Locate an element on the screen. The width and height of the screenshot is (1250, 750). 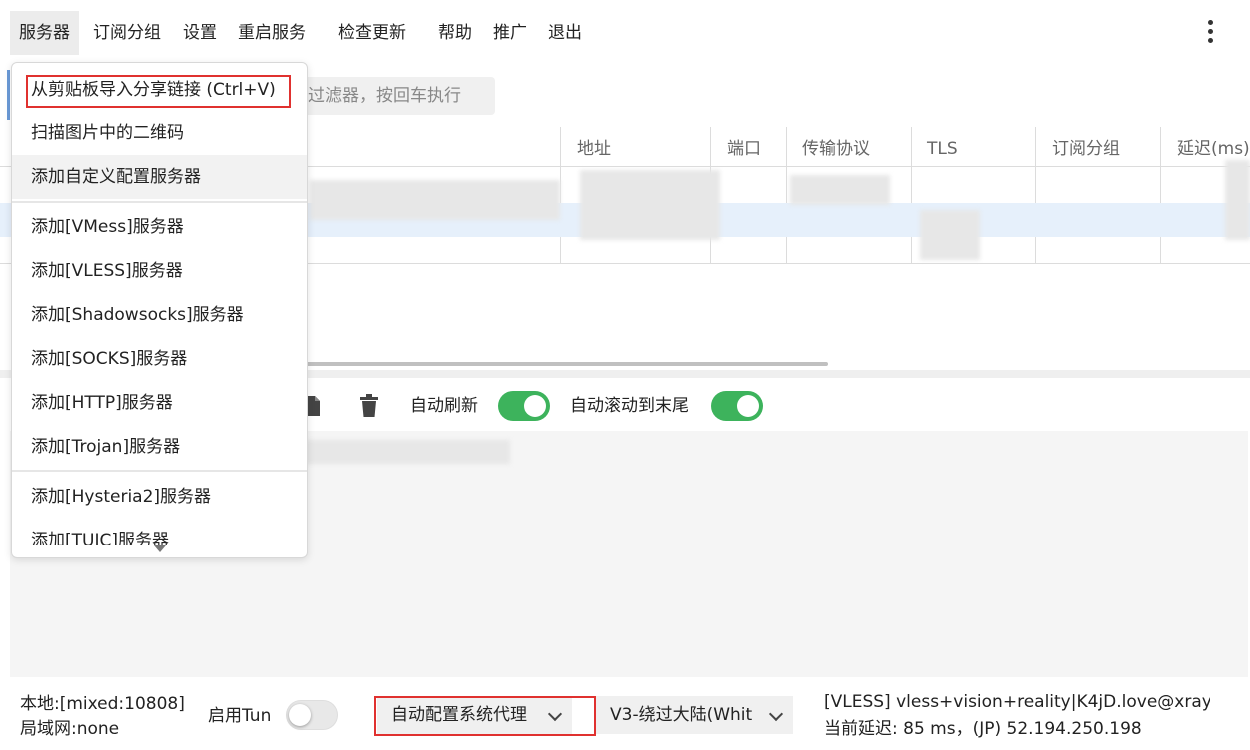
auto-scroll-toggle is located at coordinates (737, 406).